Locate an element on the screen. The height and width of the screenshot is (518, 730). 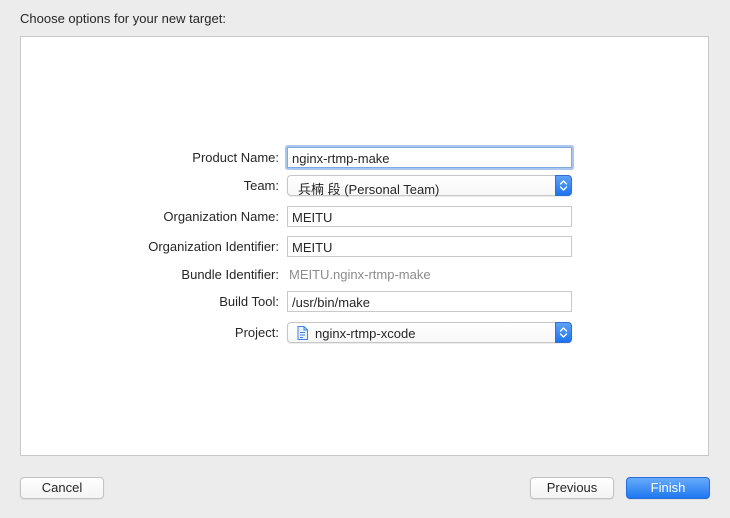
organization-identifier-label: Organization Identifier: is located at coordinates (213, 246).